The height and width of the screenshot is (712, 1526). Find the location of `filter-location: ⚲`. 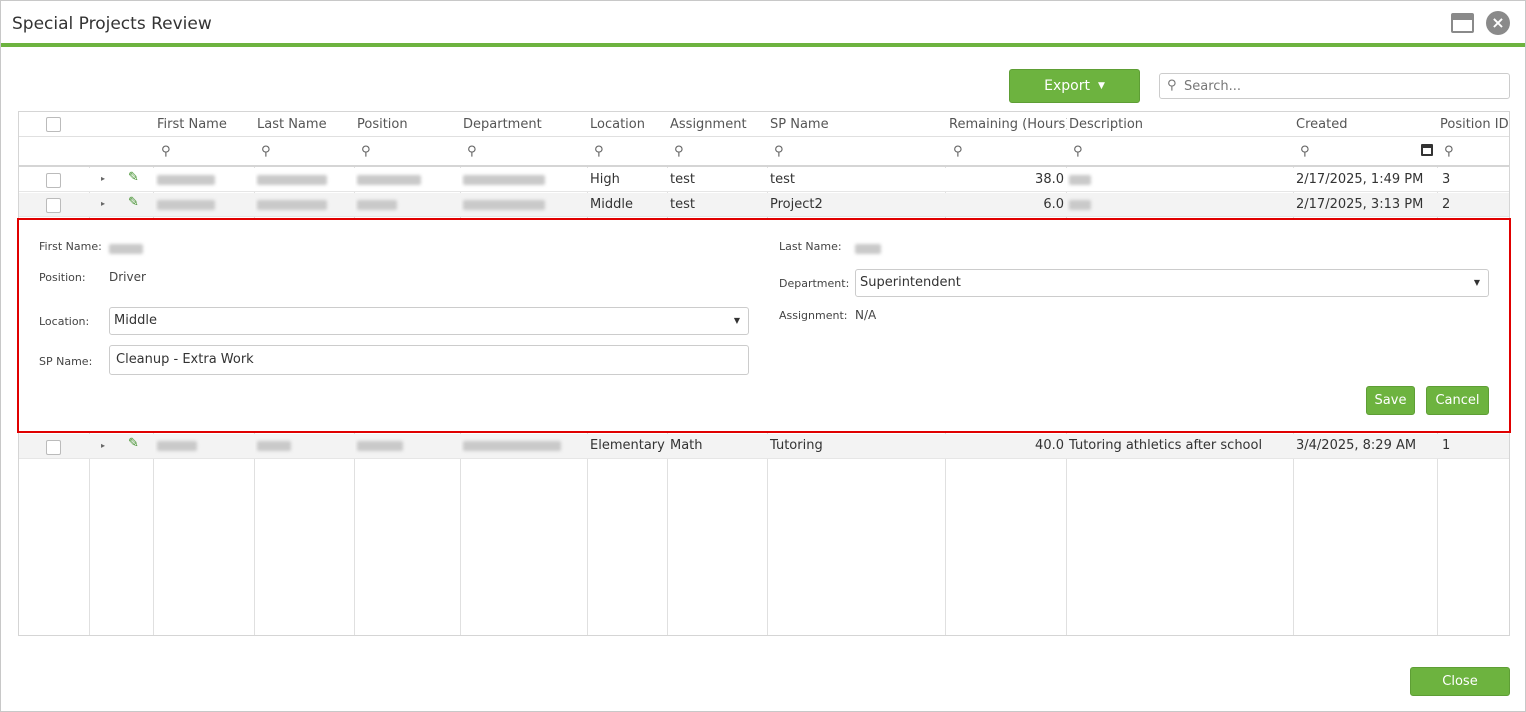

filter-location: ⚲ is located at coordinates (627, 151).